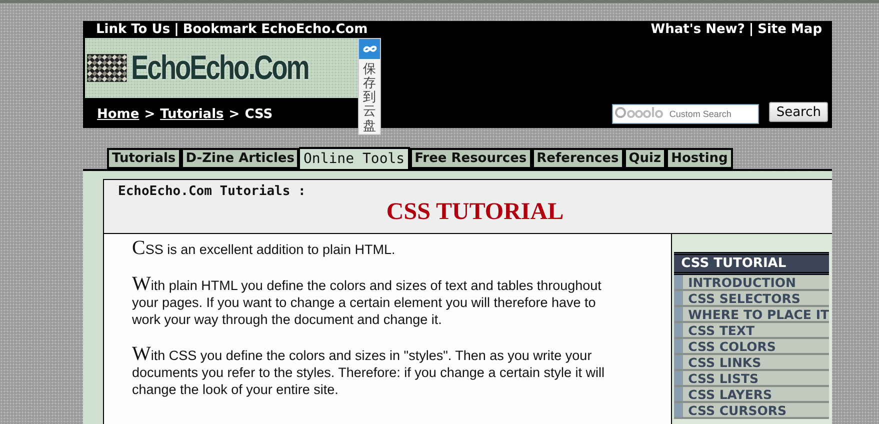  Describe the element at coordinates (751, 299) in the screenshot. I see `sidebar-link: CSS SELECTORS` at that location.